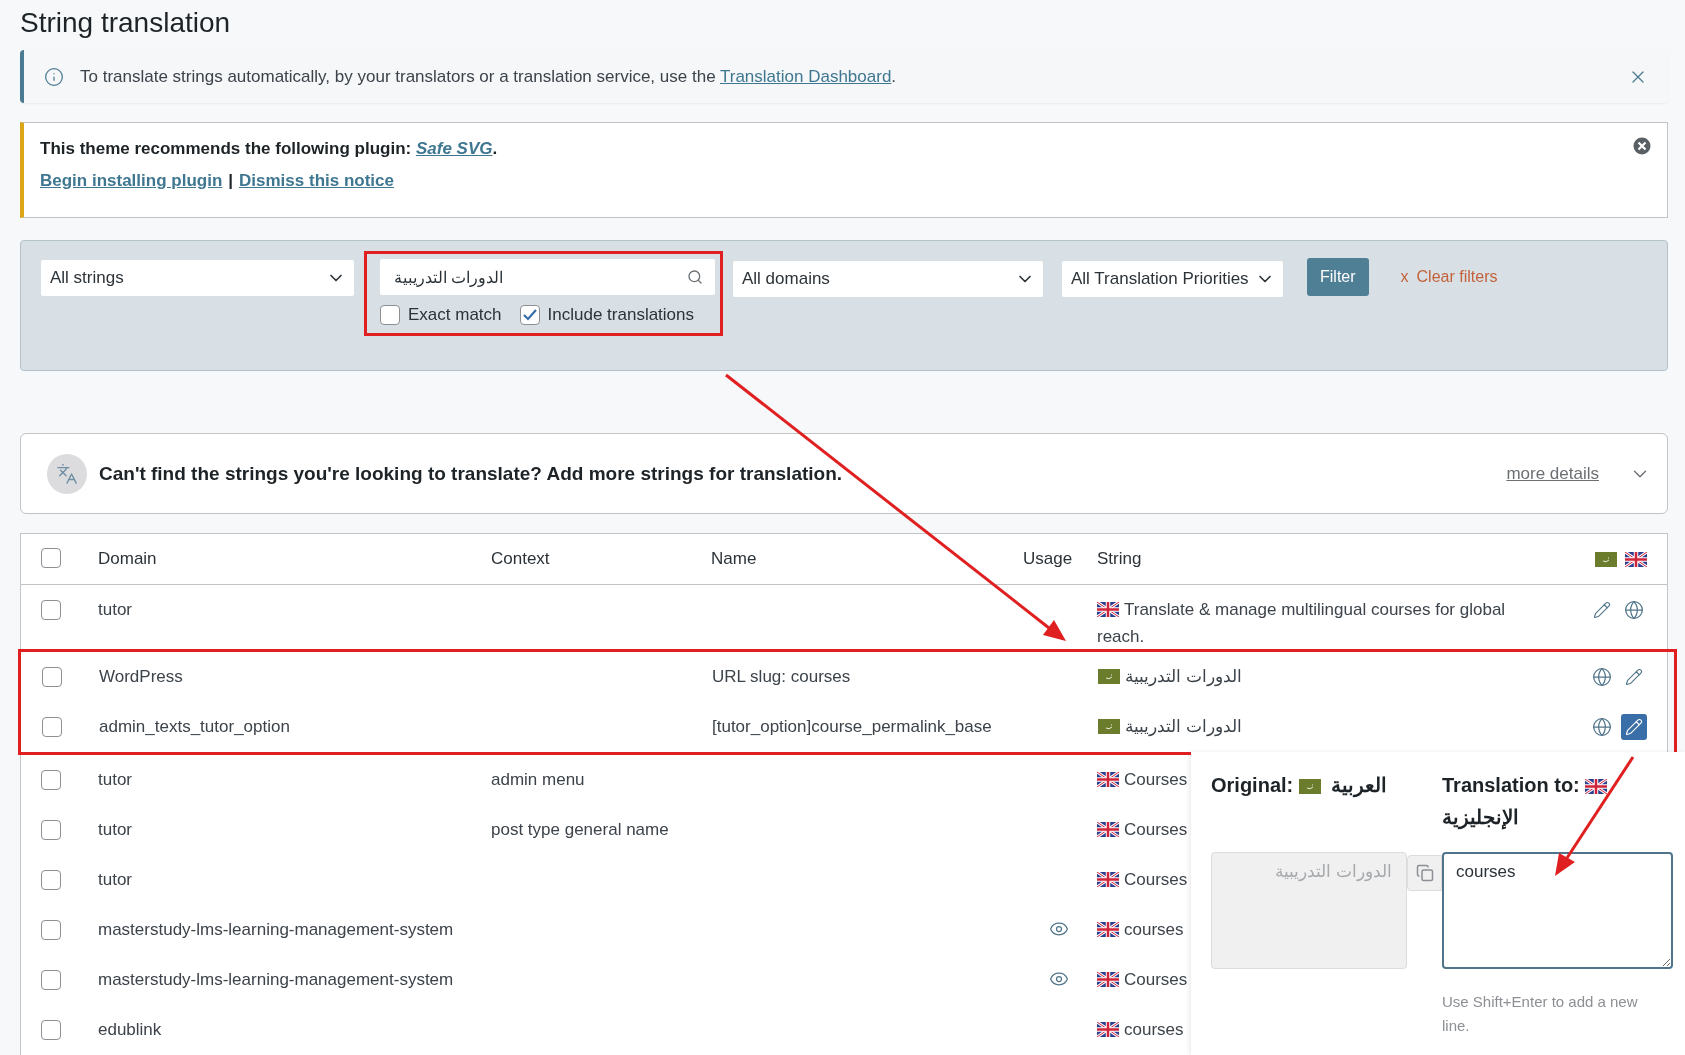  What do you see at coordinates (1048, 559) in the screenshot?
I see `column-header: Usage` at bounding box center [1048, 559].